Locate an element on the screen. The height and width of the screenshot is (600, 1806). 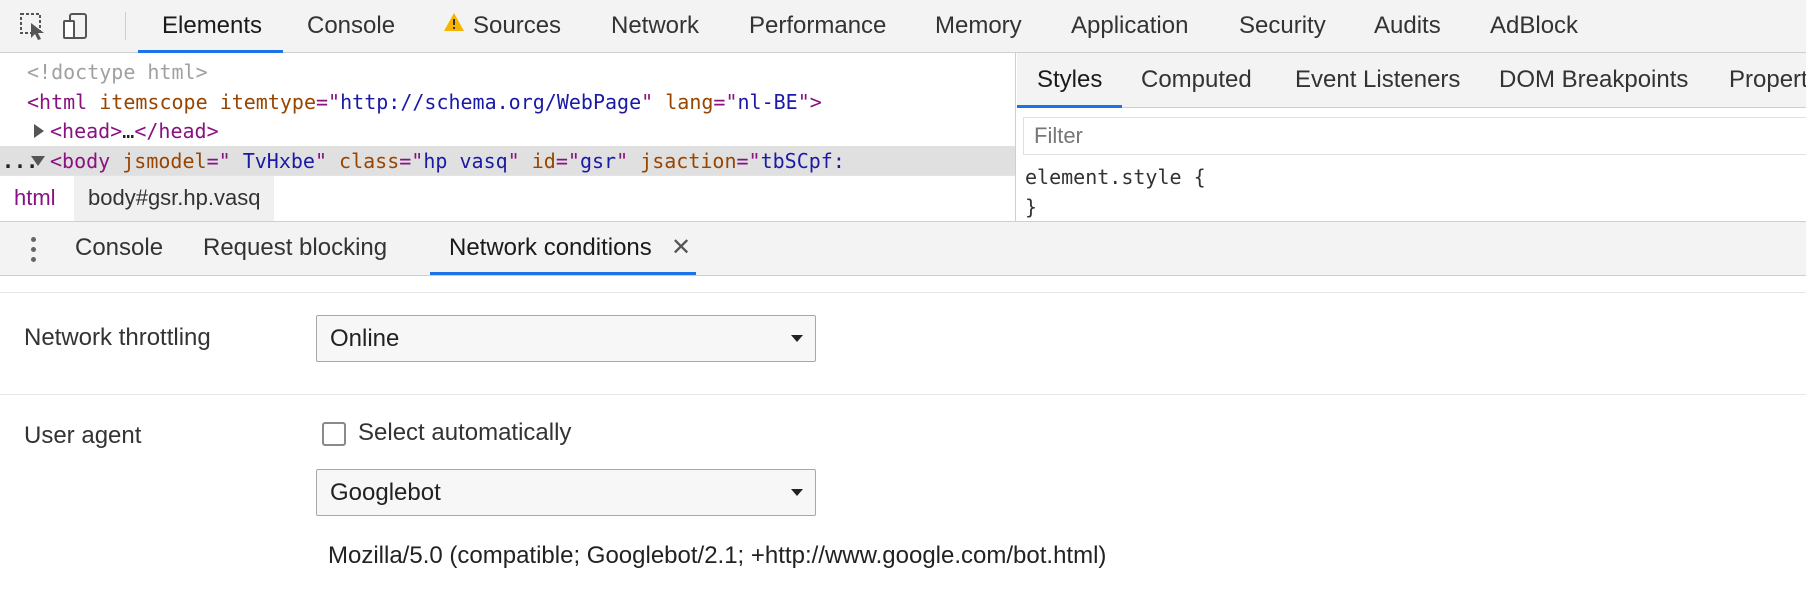
user-agent-label: User agent is located at coordinates (83, 435).